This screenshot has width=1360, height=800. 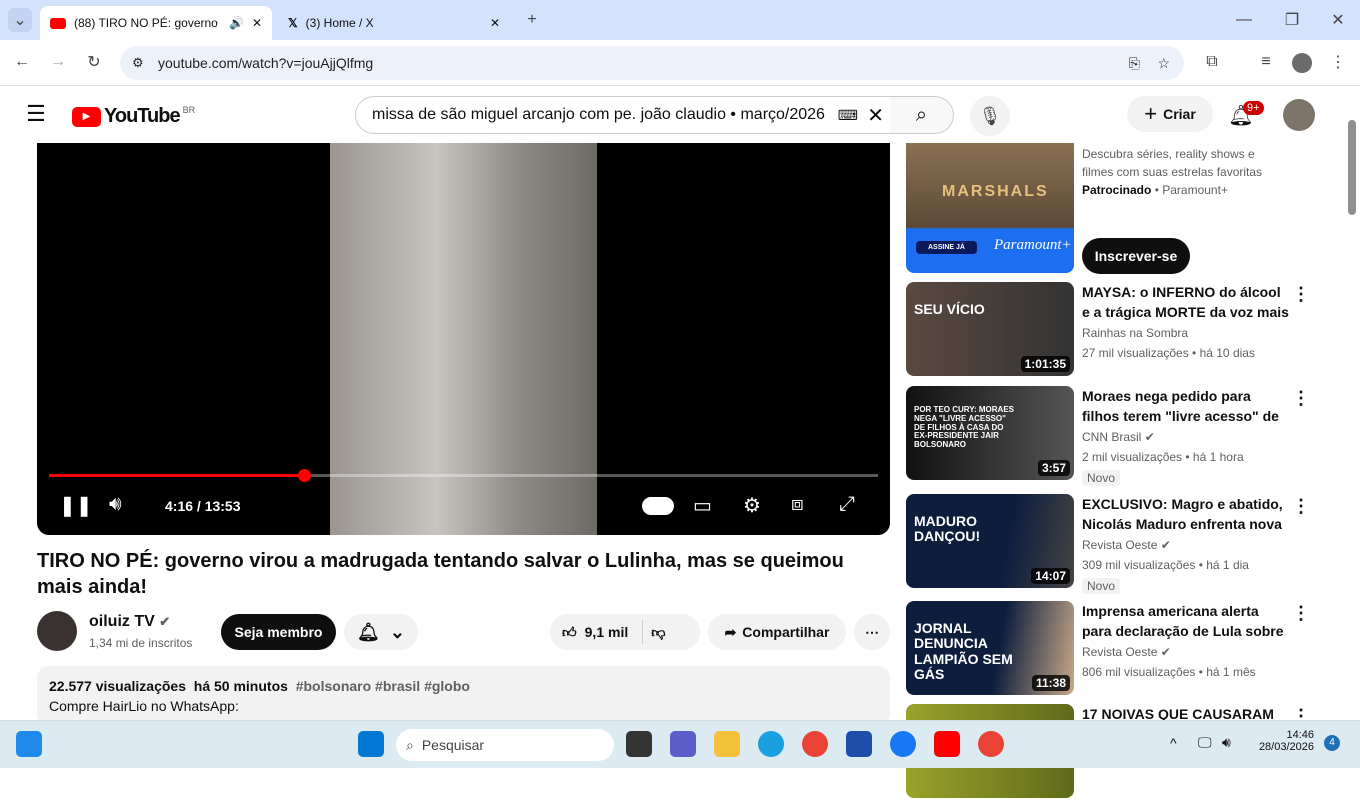 What do you see at coordinates (1170, 114) in the screenshot?
I see `create-button: + Criar` at bounding box center [1170, 114].